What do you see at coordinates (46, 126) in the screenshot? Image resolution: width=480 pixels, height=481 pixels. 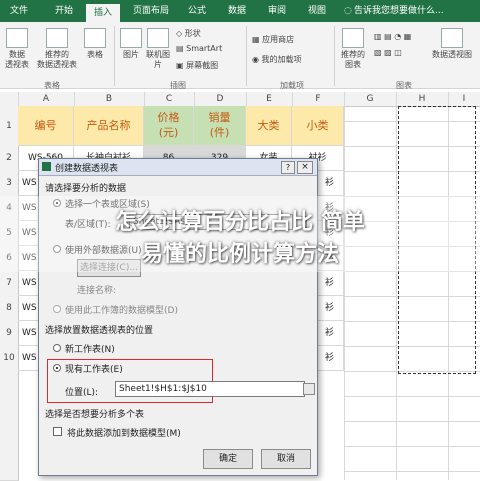 I see `header-cell-id: 编号` at bounding box center [46, 126].